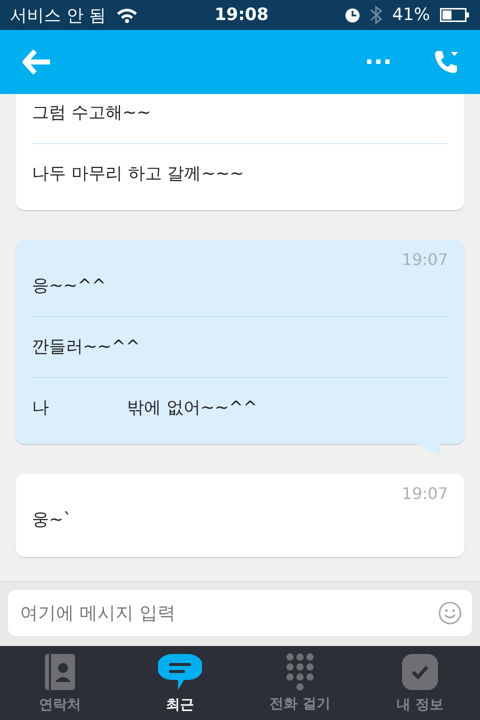 This screenshot has height=720, width=480. What do you see at coordinates (52, 520) in the screenshot?
I see `message-text: 웅~`` at bounding box center [52, 520].